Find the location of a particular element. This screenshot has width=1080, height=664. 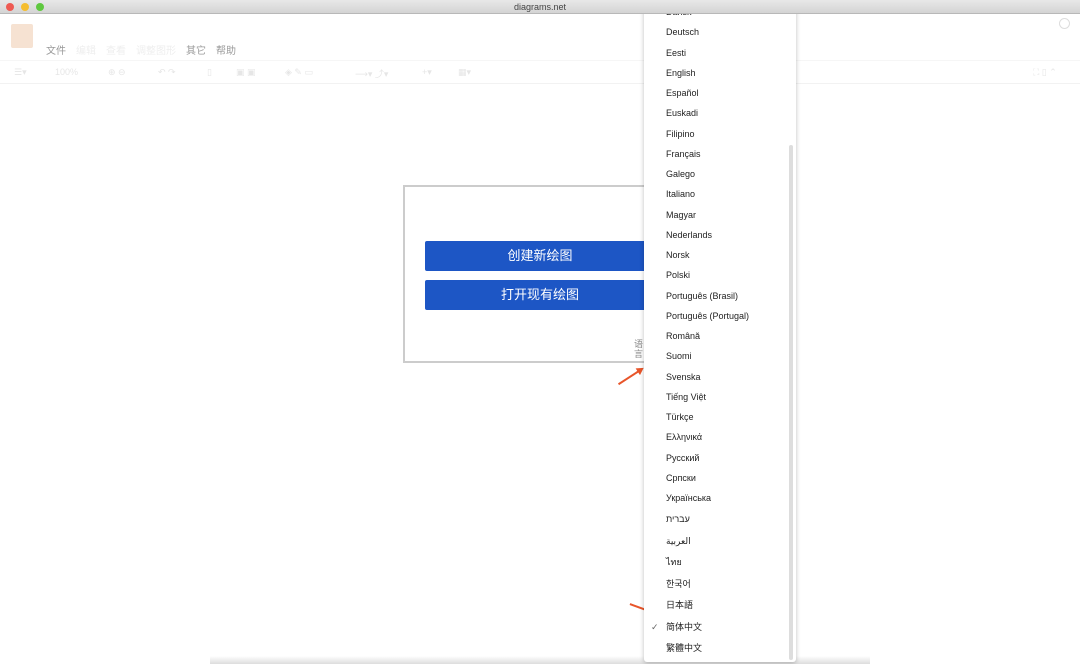

language-option: Suomi is located at coordinates (720, 356).